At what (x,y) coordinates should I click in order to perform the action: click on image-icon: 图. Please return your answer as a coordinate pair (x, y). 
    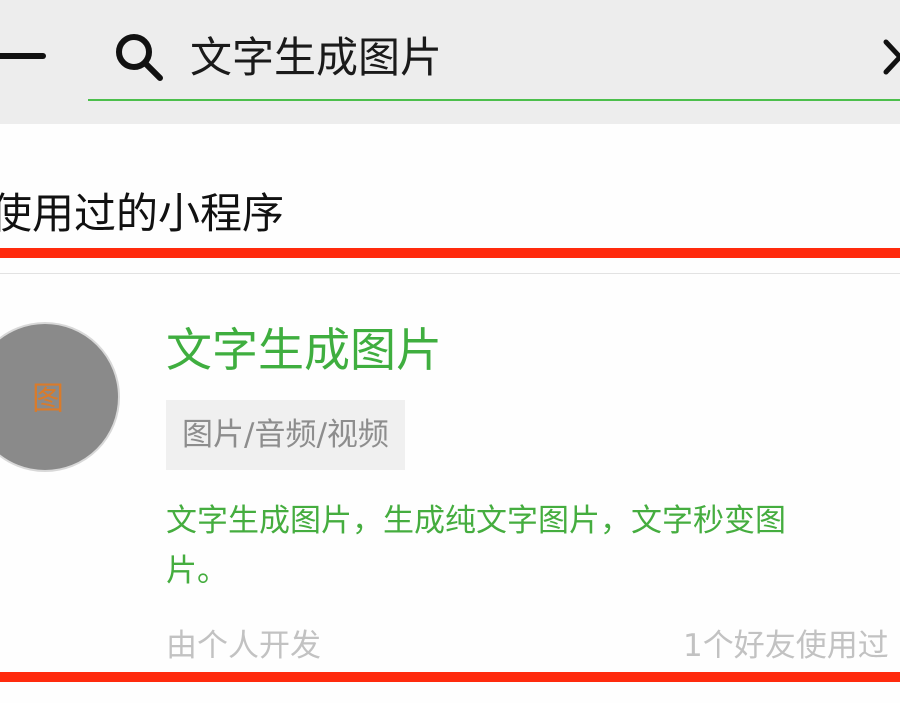
    Looking at the image, I should click on (47, 398).